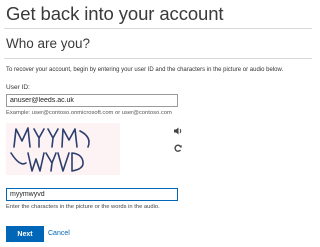  I want to click on user-id-input, so click(92, 100).